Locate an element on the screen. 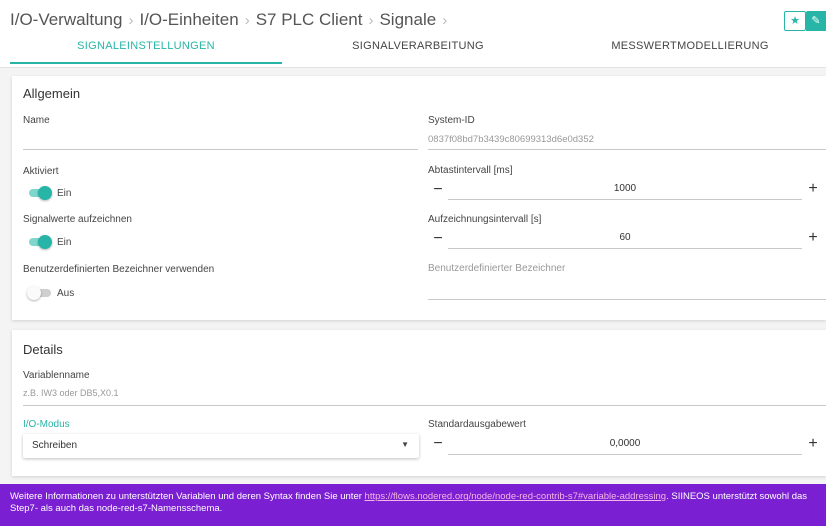  enabled-toggle is located at coordinates (39, 193).